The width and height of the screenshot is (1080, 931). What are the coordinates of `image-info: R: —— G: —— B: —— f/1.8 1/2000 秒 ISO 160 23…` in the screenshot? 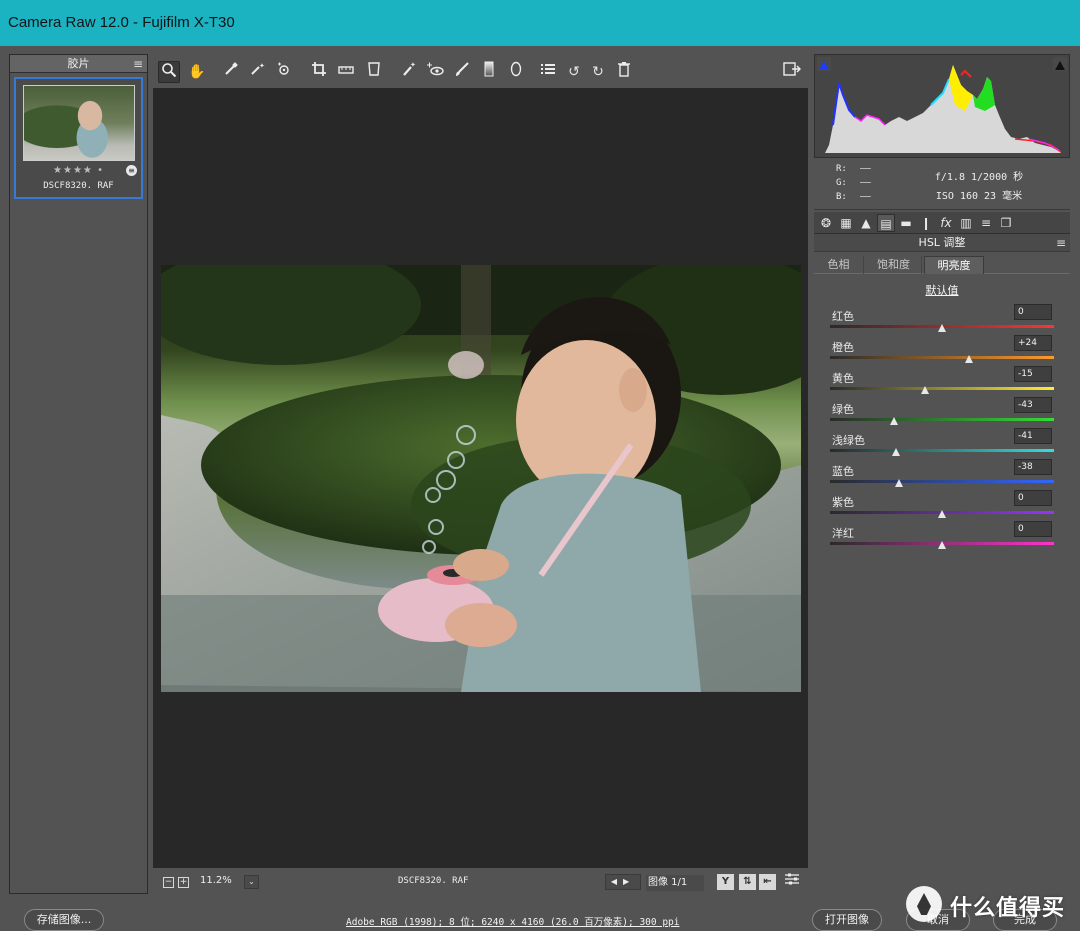 It's located at (942, 184).